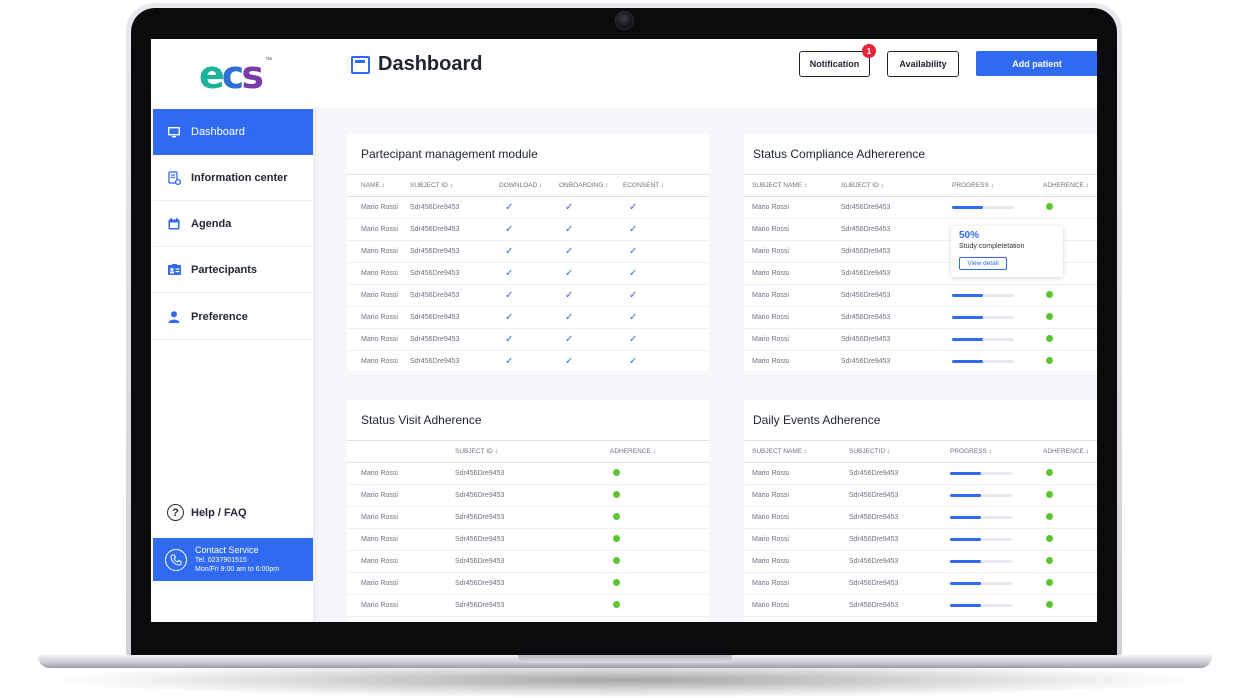  What do you see at coordinates (233, 178) in the screenshot?
I see `sidebar-item-information-center: Information center` at bounding box center [233, 178].